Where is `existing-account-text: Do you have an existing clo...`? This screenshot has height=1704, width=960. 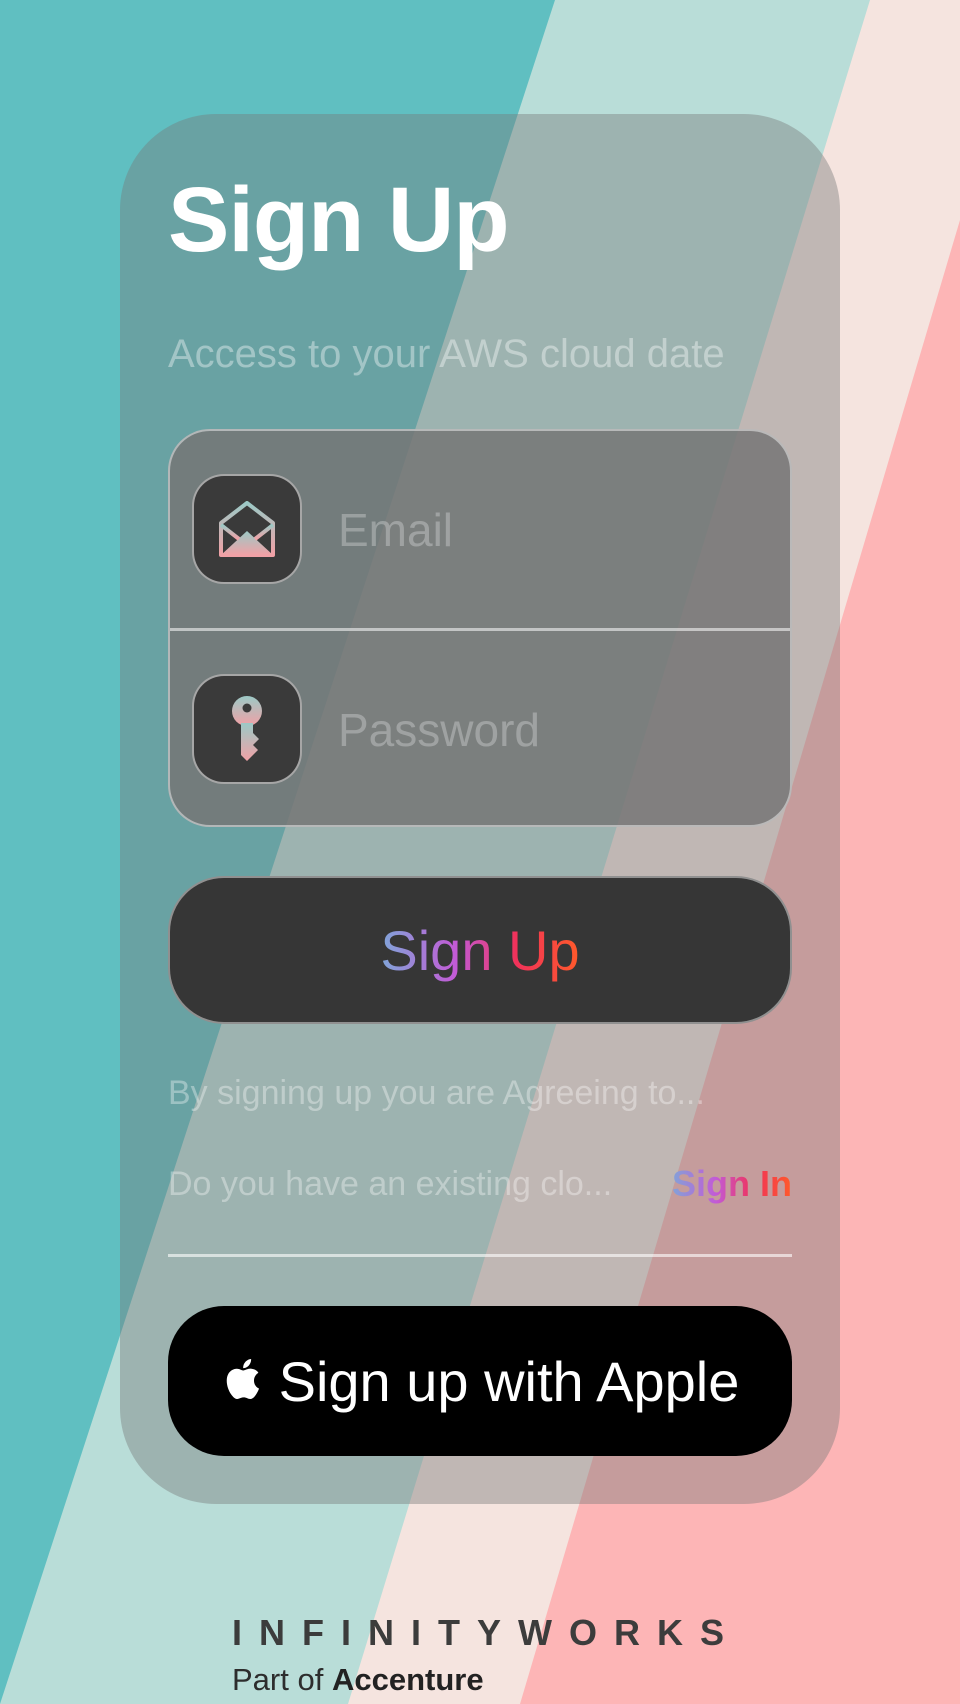 existing-account-text: Do you have an existing clo... is located at coordinates (390, 1184).